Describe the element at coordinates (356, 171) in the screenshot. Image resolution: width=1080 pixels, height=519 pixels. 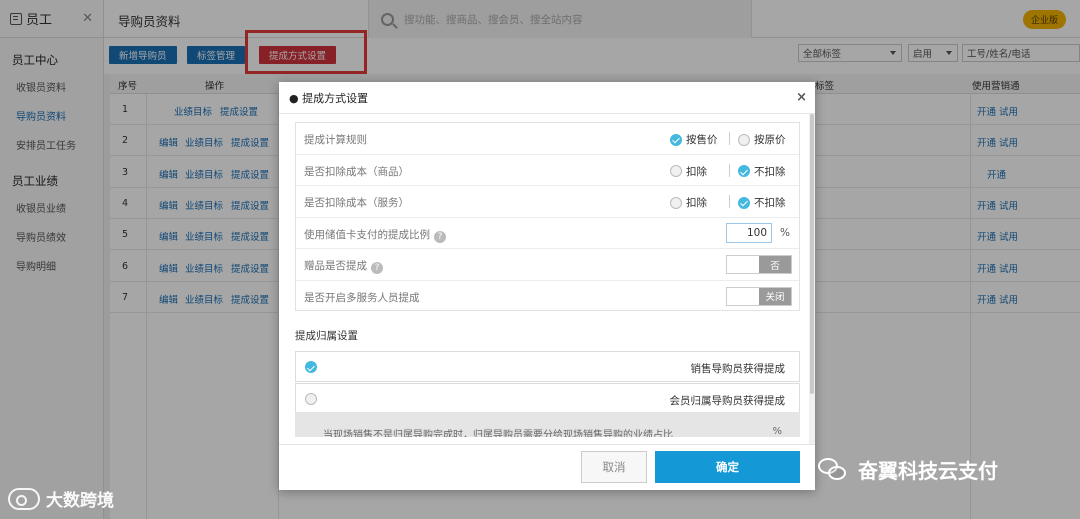
I see `rule-label: 是否扣除成本（商品）` at that location.